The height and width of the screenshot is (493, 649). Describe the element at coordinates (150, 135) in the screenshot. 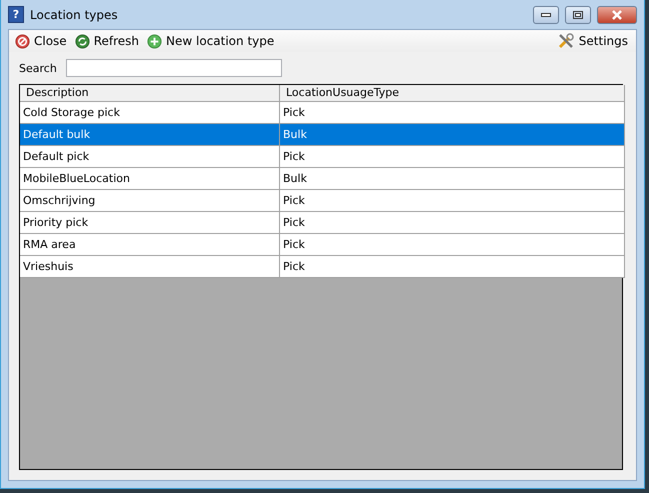

I see `table-cell: Default bulk` at that location.